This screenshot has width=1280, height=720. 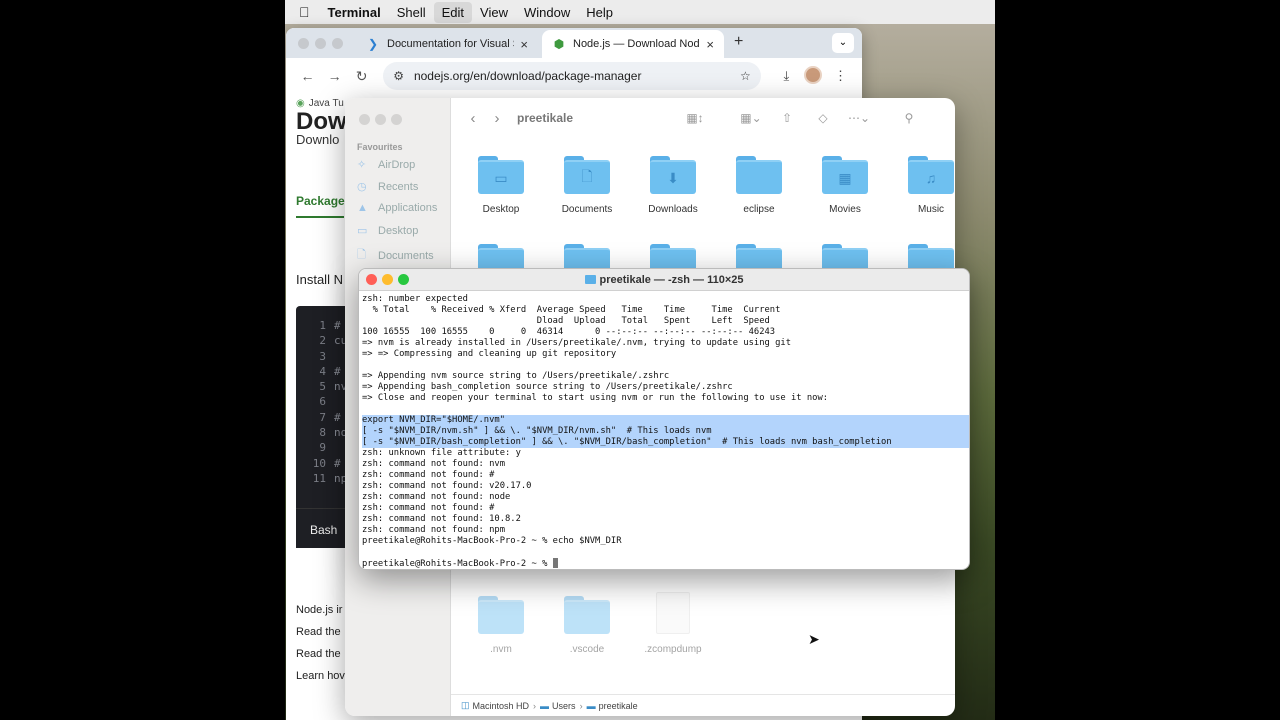 I want to click on terminal-line-text: zsh: unknown file attribute: y, so click(x=441, y=453).